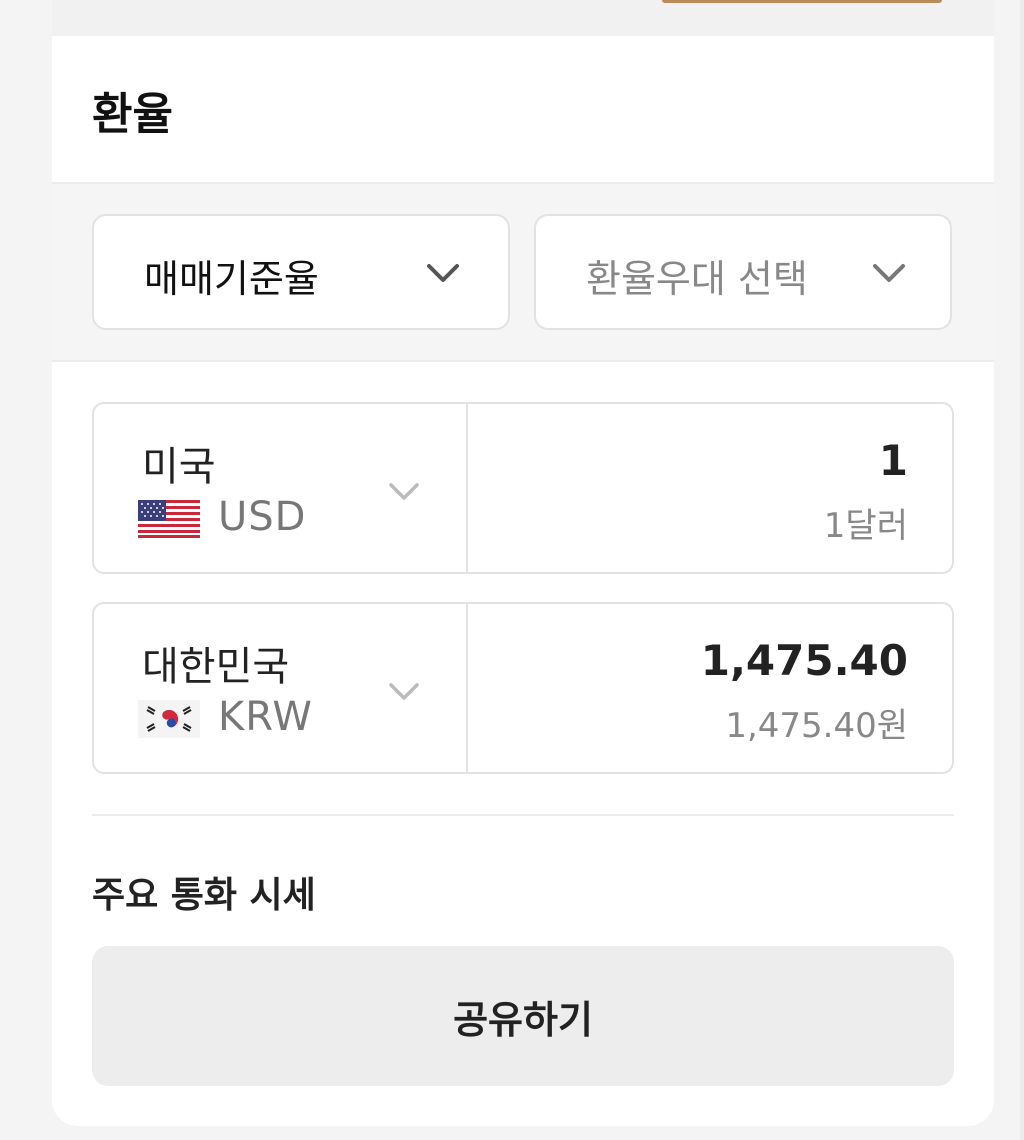 The image size is (1024, 1140). I want to click on filter-bar: 매매기준율 환율우대 선택, so click(523, 273).